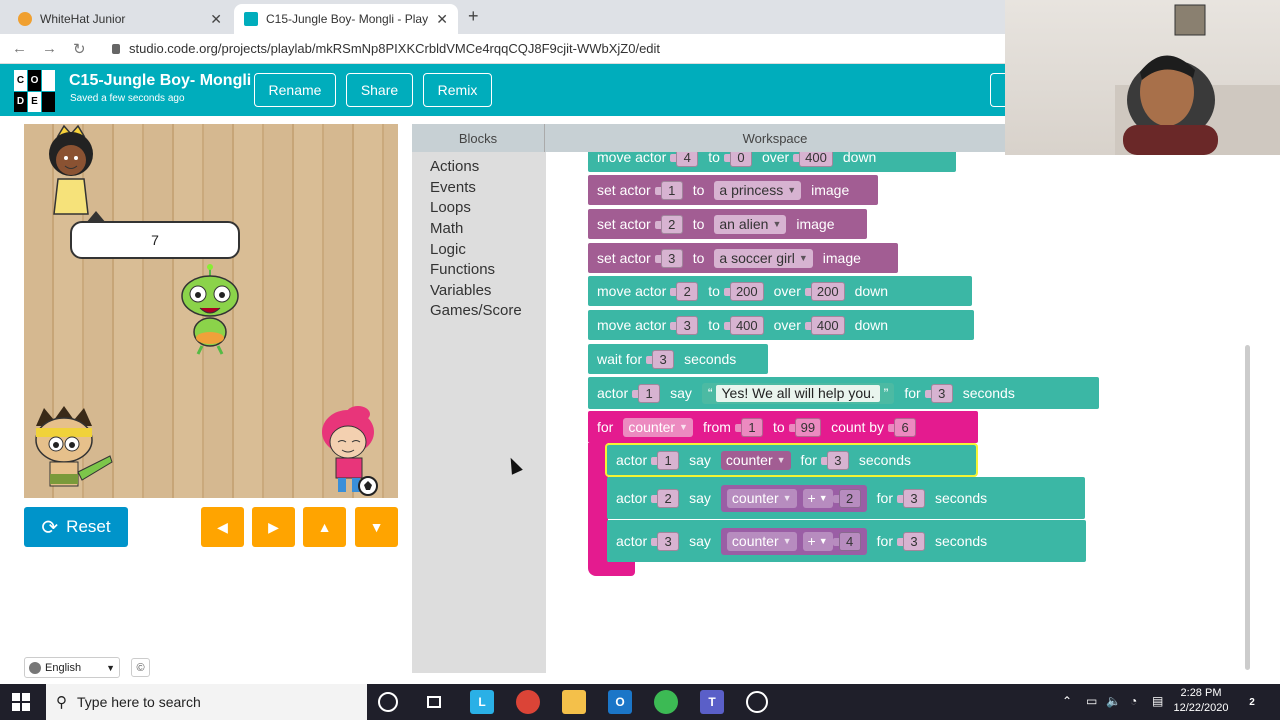  What do you see at coordinates (712, 702) in the screenshot?
I see `teams-icon: T` at bounding box center [712, 702].